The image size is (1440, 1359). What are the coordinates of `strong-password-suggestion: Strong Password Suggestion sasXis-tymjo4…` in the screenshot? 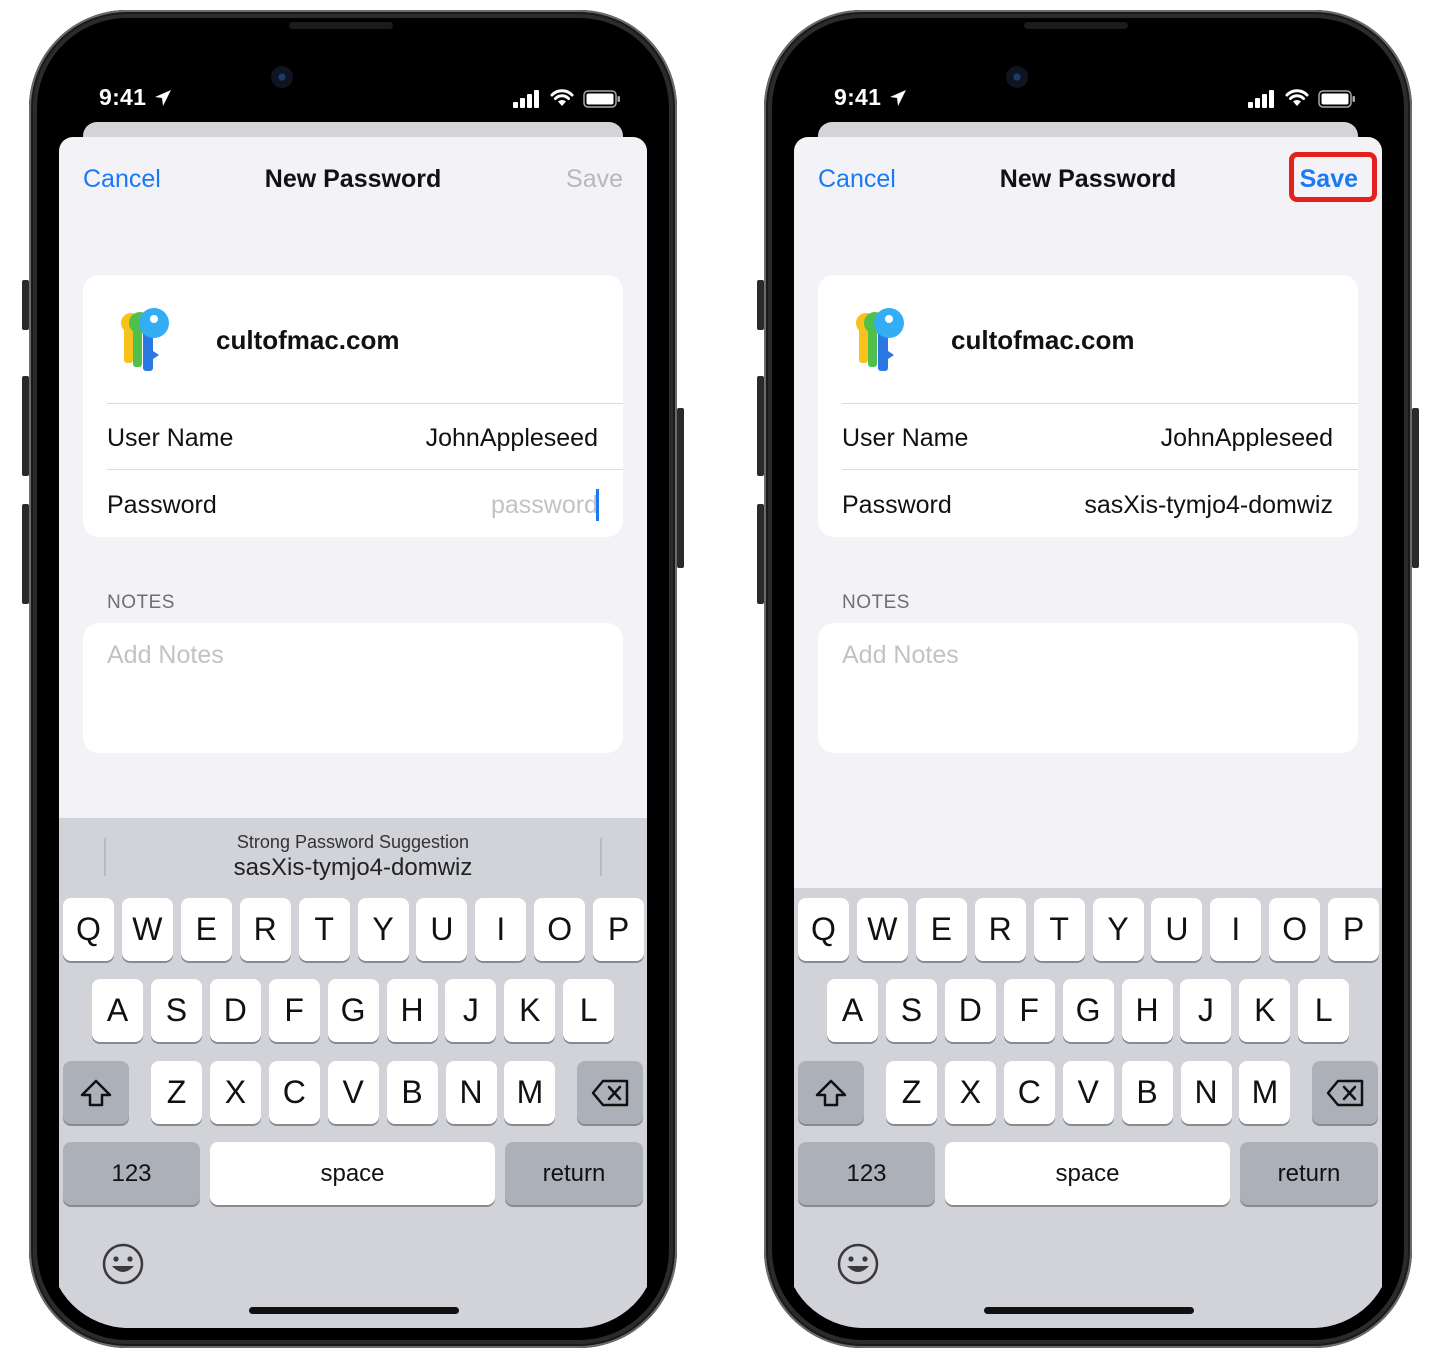 It's located at (353, 853).